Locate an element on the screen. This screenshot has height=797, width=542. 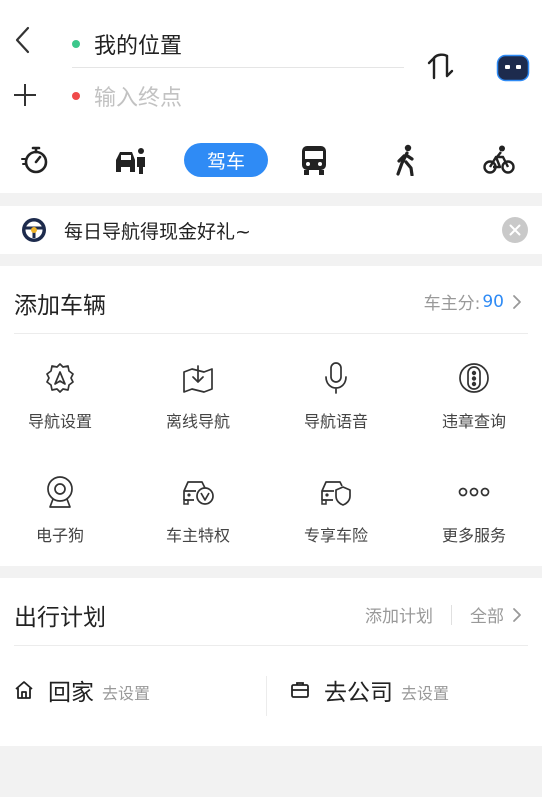
close-promo-button is located at coordinates (515, 230).